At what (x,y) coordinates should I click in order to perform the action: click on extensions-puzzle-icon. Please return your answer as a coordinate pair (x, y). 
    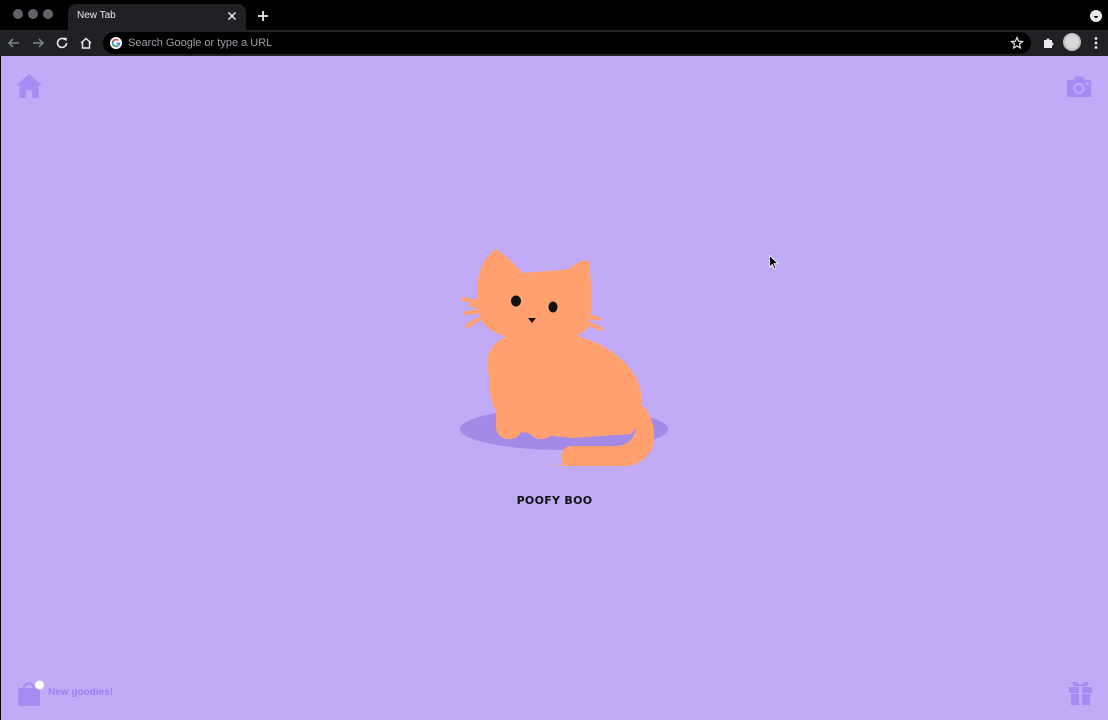
    Looking at the image, I should click on (1048, 43).